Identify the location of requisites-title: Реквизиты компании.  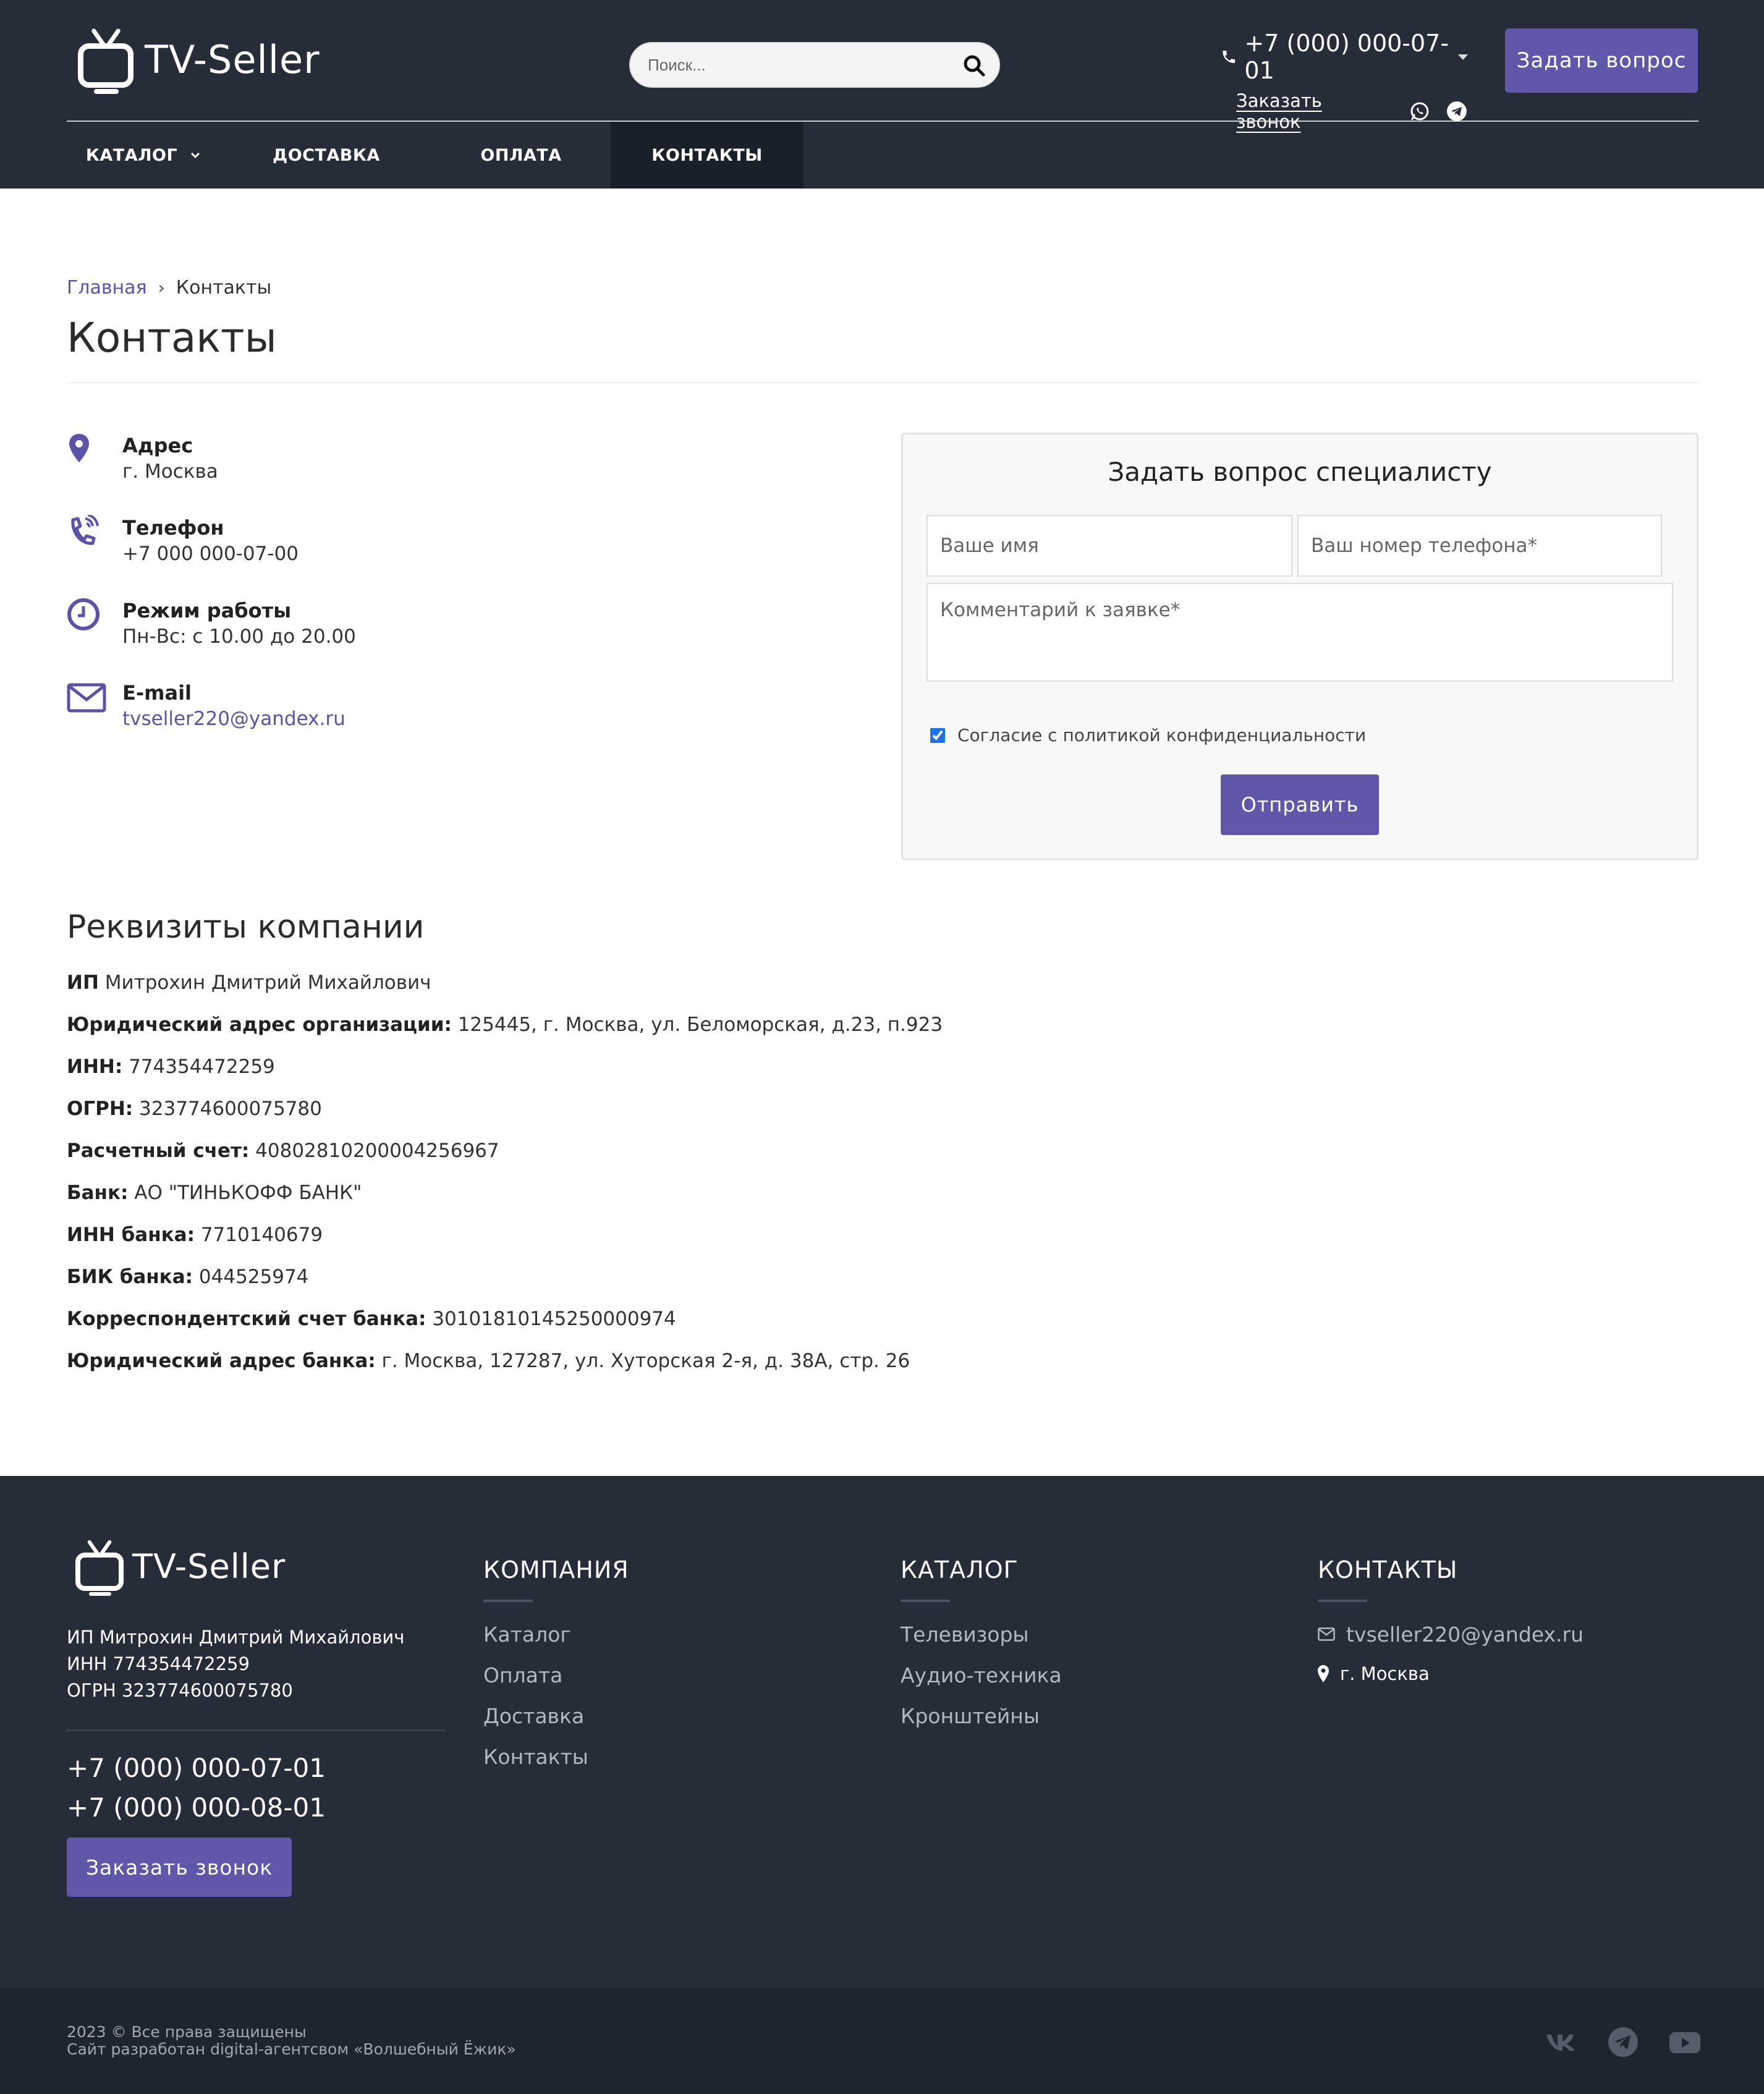
(246, 927).